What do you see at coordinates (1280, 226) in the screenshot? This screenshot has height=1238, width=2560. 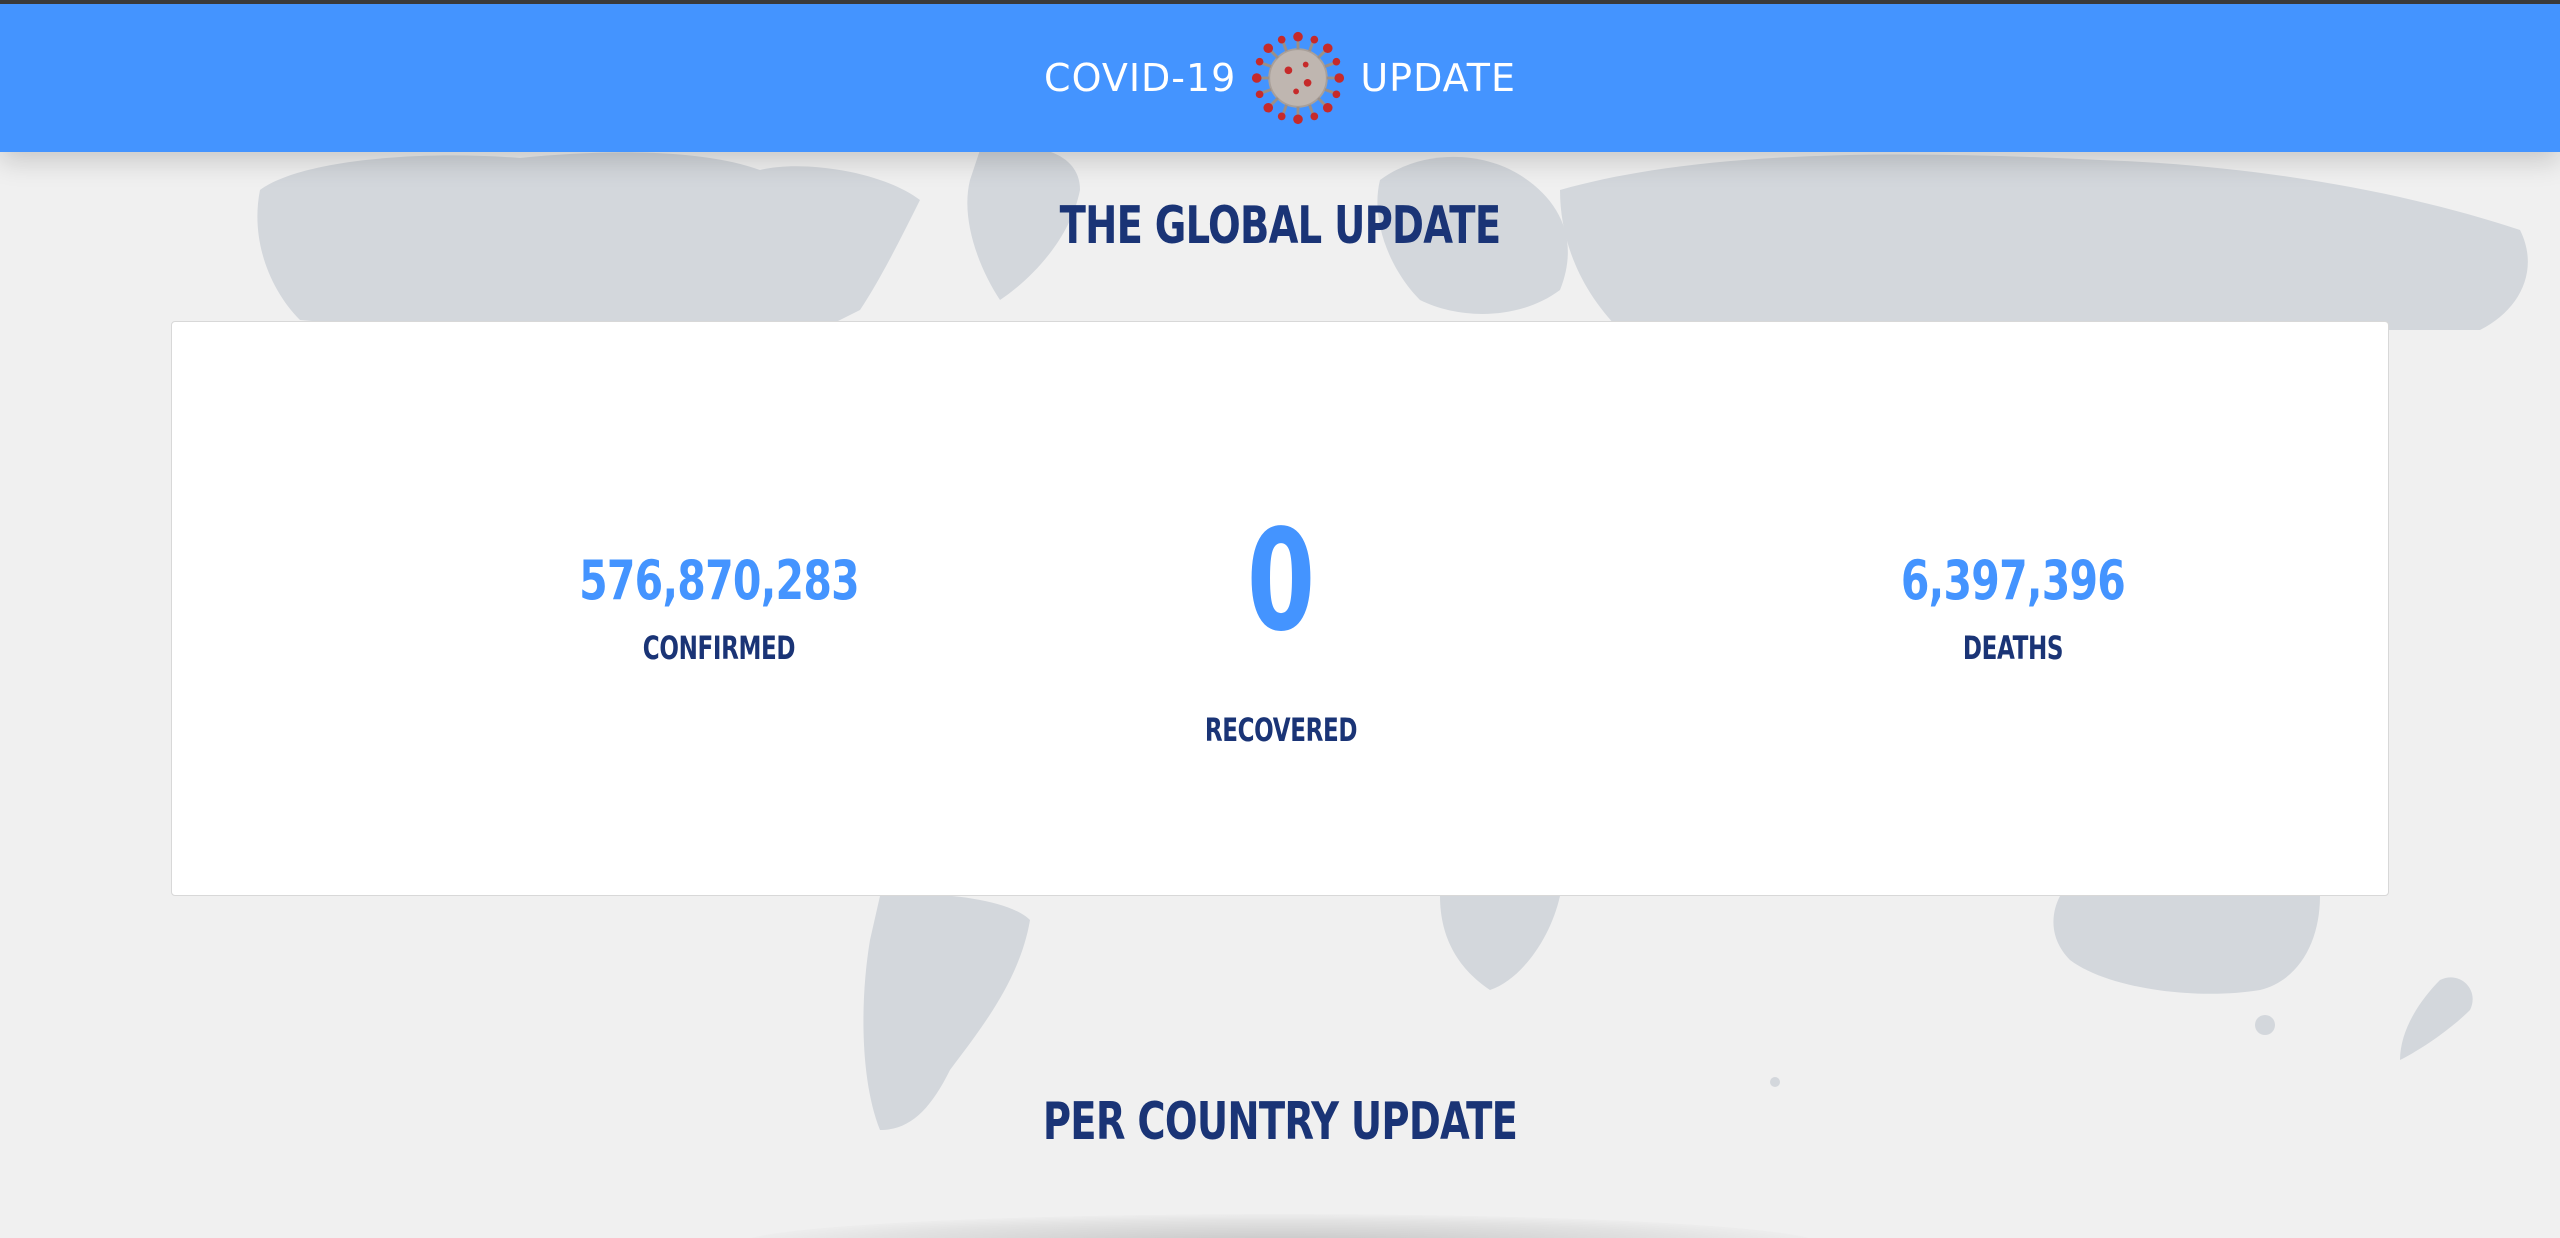 I see `global-update-title: THE GLOBAL UPDATE` at bounding box center [1280, 226].